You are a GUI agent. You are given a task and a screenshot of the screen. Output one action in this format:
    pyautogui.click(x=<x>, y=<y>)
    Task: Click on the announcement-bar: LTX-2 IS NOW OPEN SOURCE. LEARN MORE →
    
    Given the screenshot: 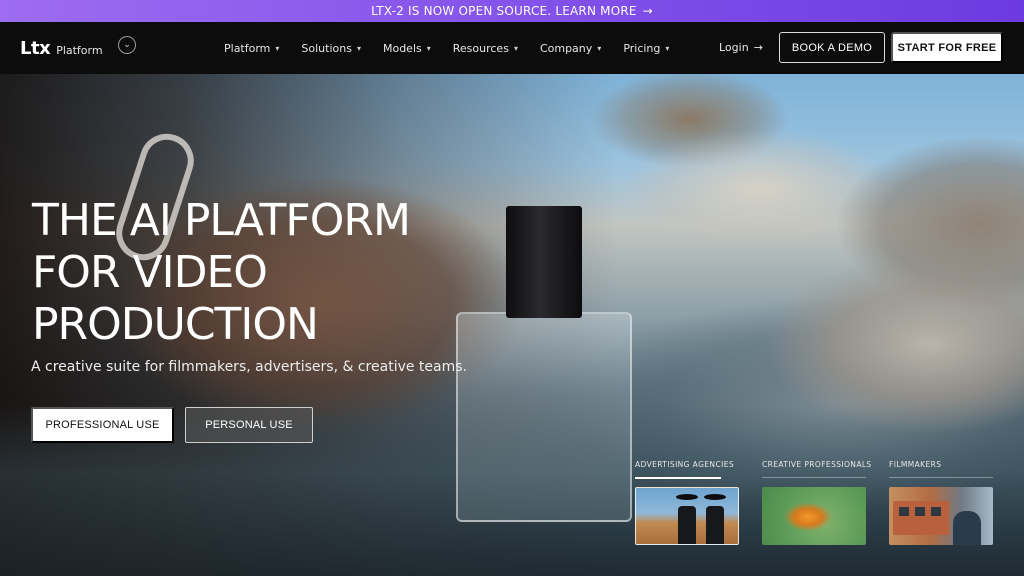 What is the action you would take?
    pyautogui.click(x=512, y=11)
    